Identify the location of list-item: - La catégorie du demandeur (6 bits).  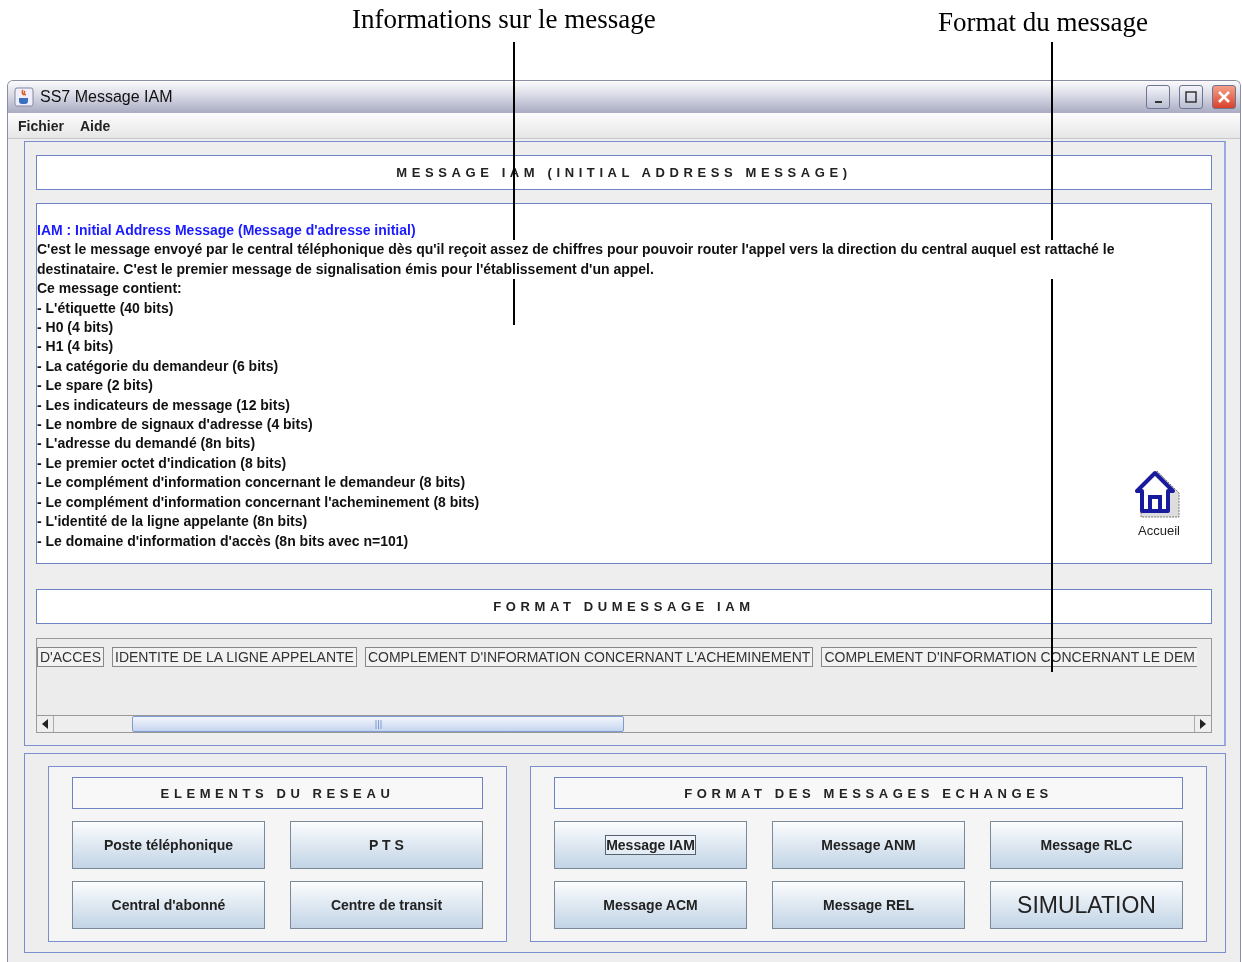
(158, 366).